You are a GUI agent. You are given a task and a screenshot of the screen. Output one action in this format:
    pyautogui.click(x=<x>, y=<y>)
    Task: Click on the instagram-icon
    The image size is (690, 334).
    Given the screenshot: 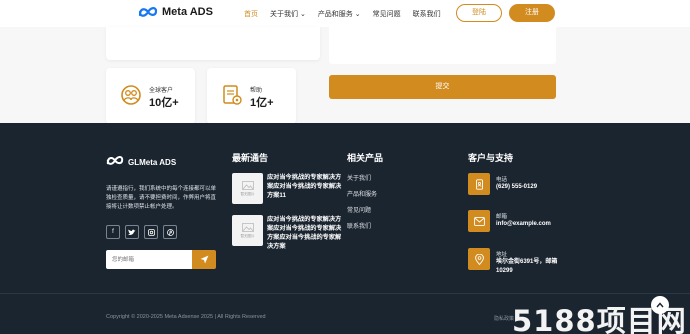 What is the action you would take?
    pyautogui.click(x=151, y=232)
    